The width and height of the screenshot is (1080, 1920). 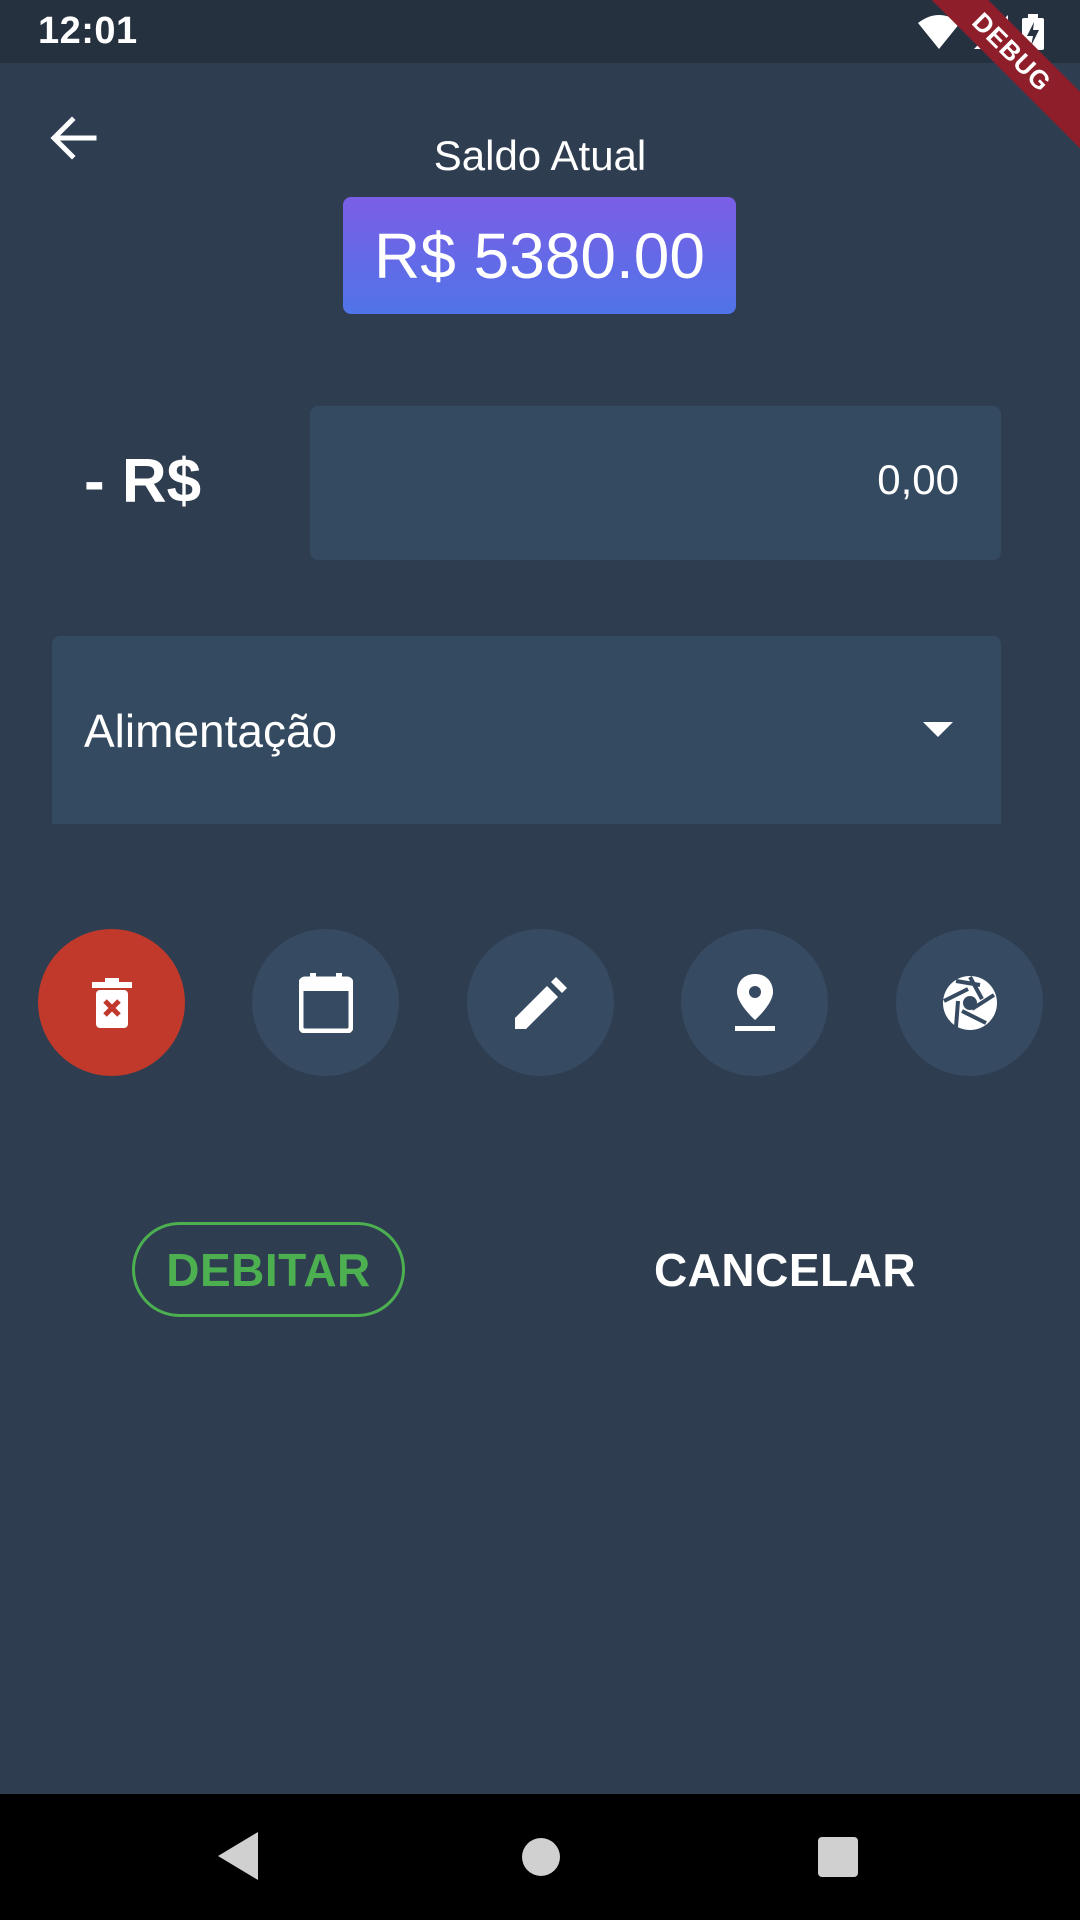 I want to click on edit-pencil-icon, so click(x=540, y=1002).